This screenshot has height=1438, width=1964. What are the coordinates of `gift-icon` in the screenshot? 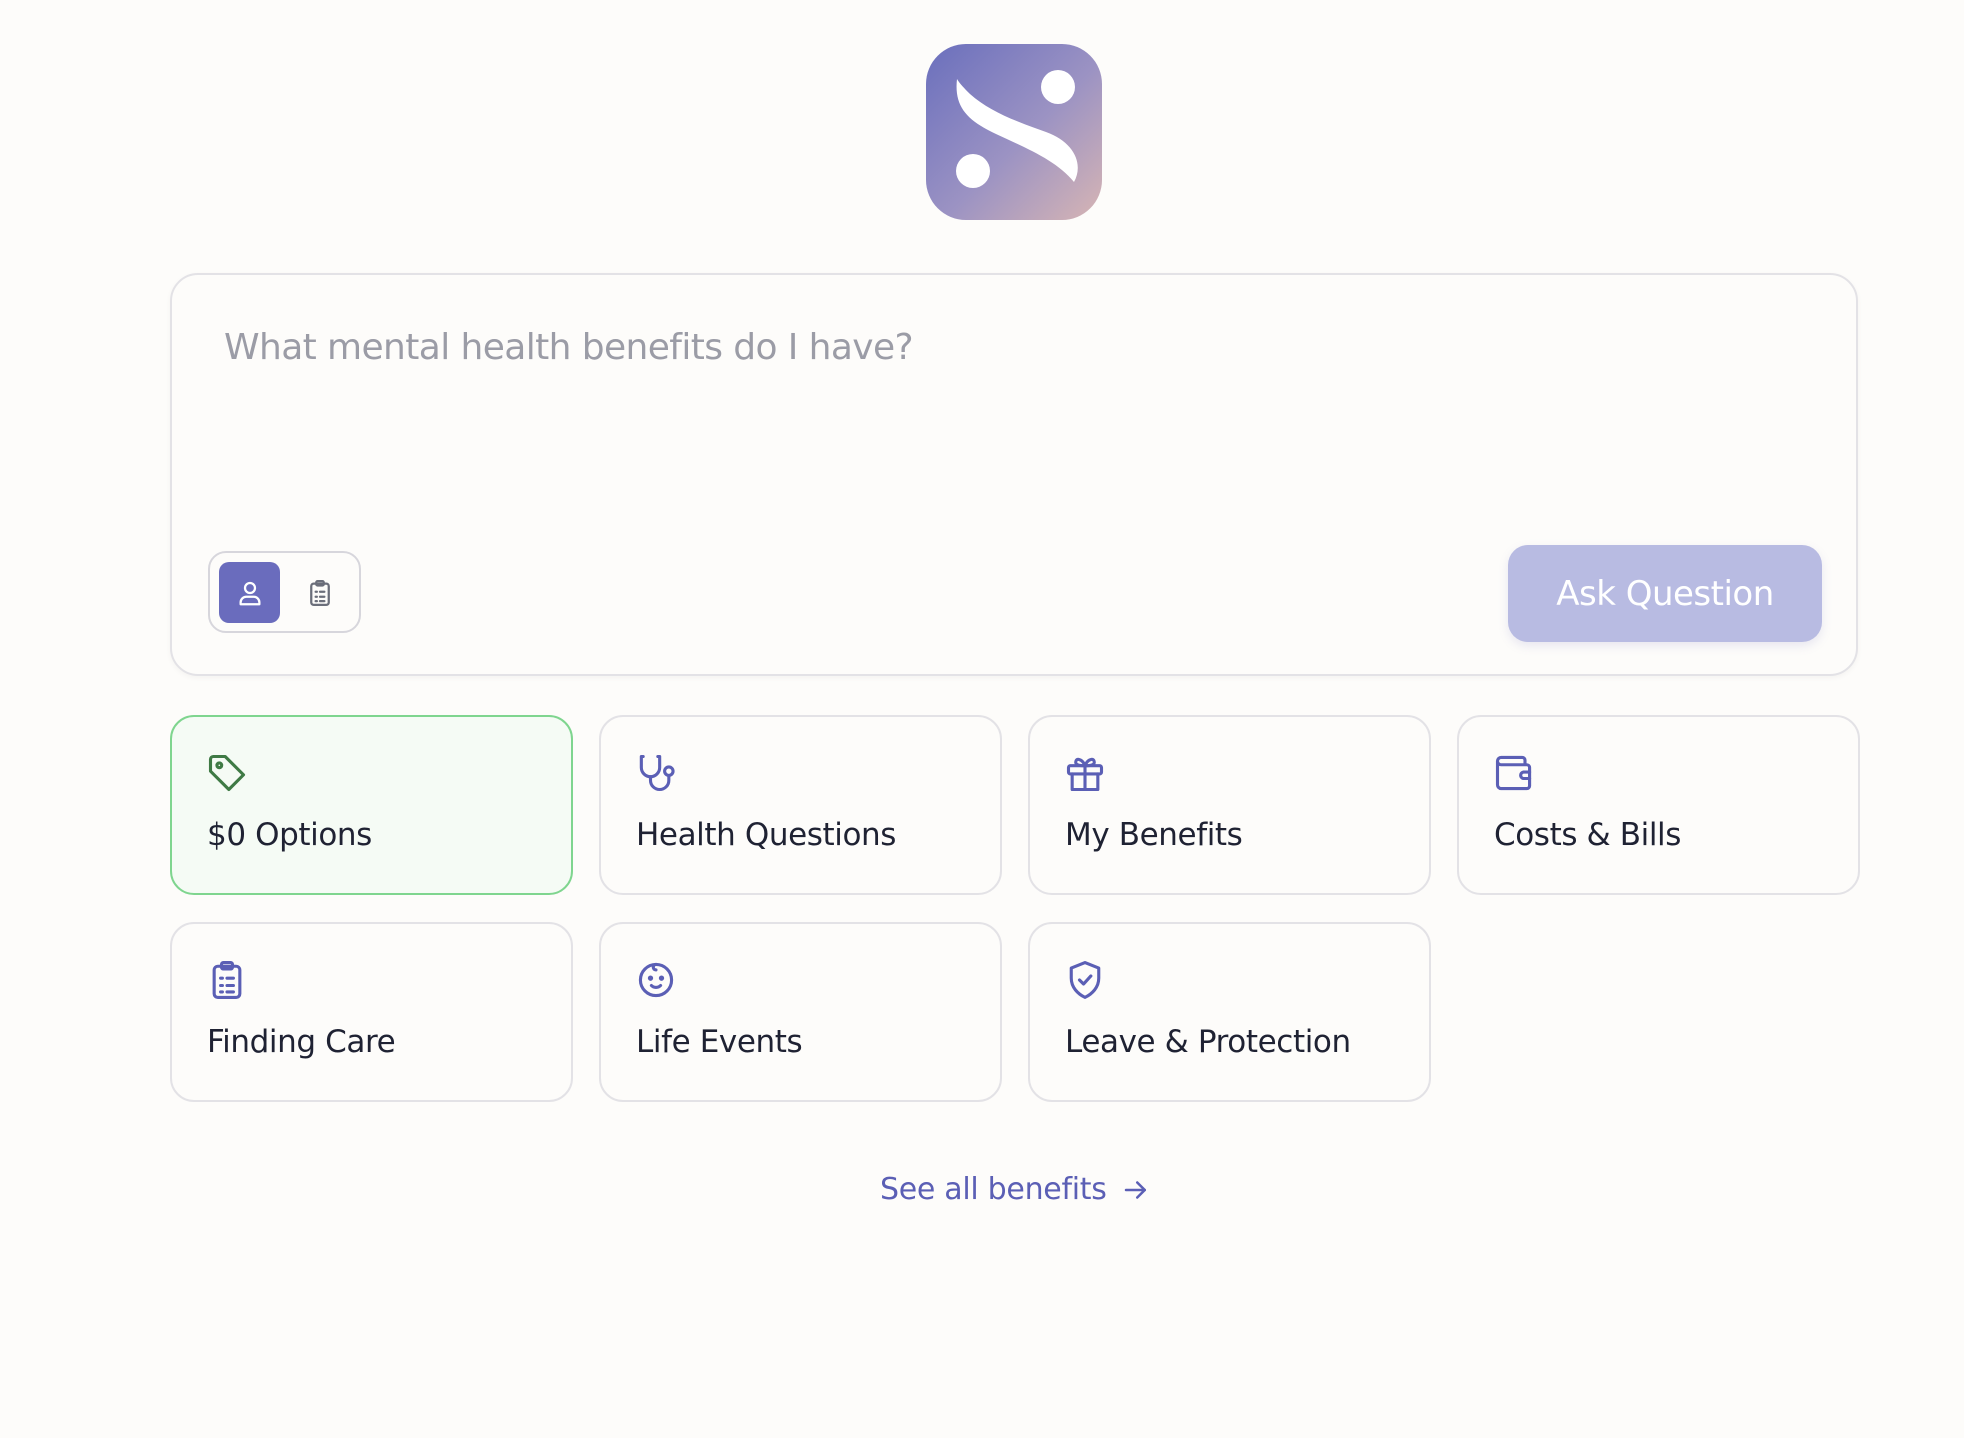 It's located at (1085, 774).